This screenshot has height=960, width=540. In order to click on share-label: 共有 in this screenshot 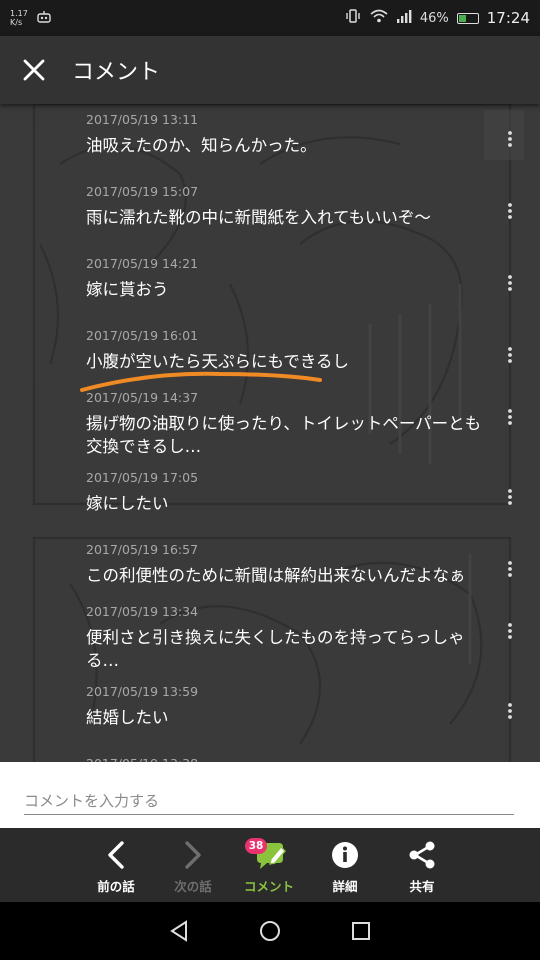, I will do `click(422, 886)`.